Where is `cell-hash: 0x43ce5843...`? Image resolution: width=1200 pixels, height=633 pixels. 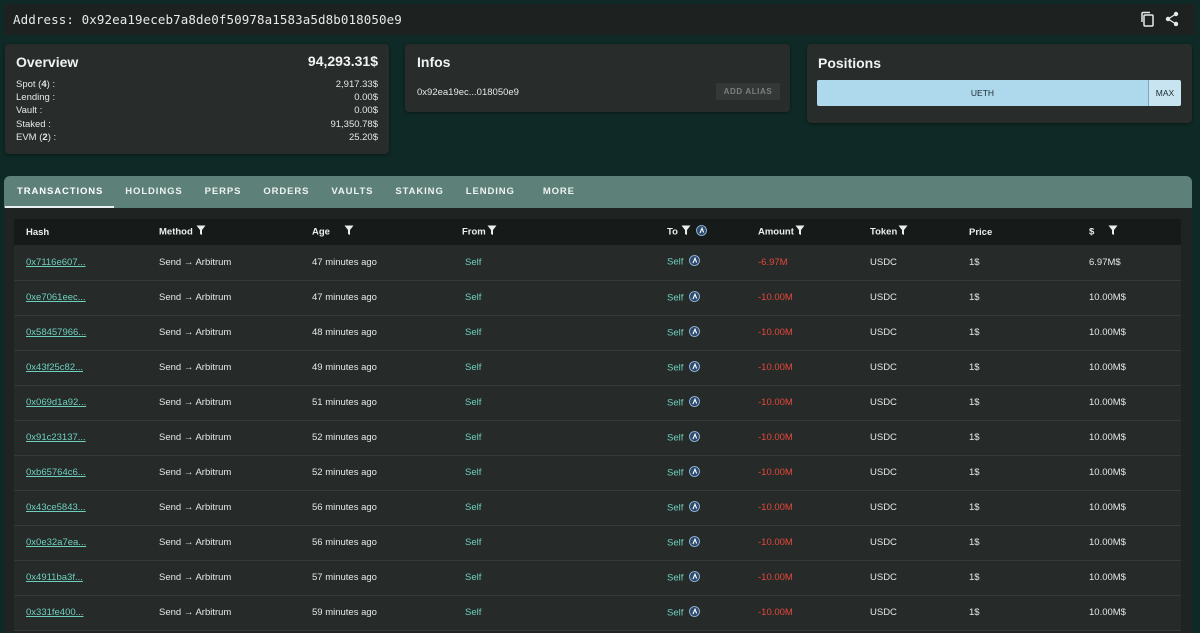 cell-hash: 0x43ce5843... is located at coordinates (80, 508).